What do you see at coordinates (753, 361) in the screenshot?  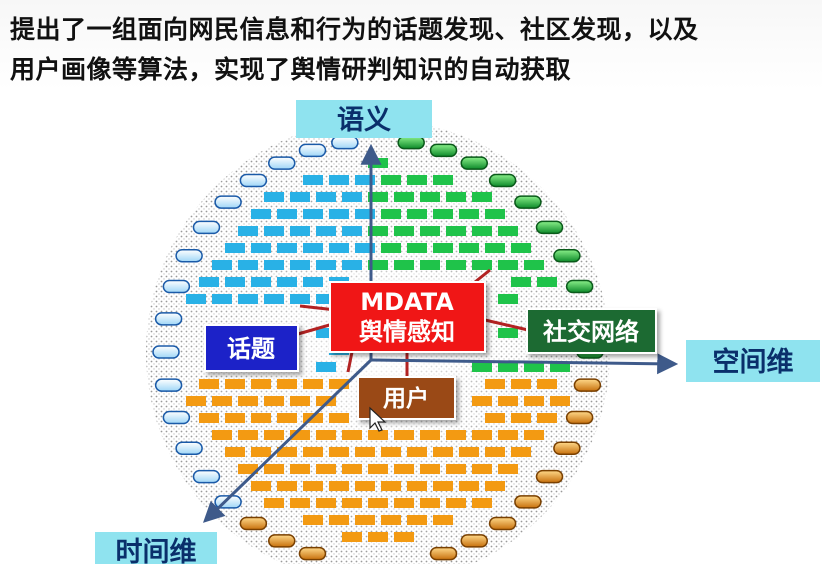 I see `axis-label-space: 空间维` at bounding box center [753, 361].